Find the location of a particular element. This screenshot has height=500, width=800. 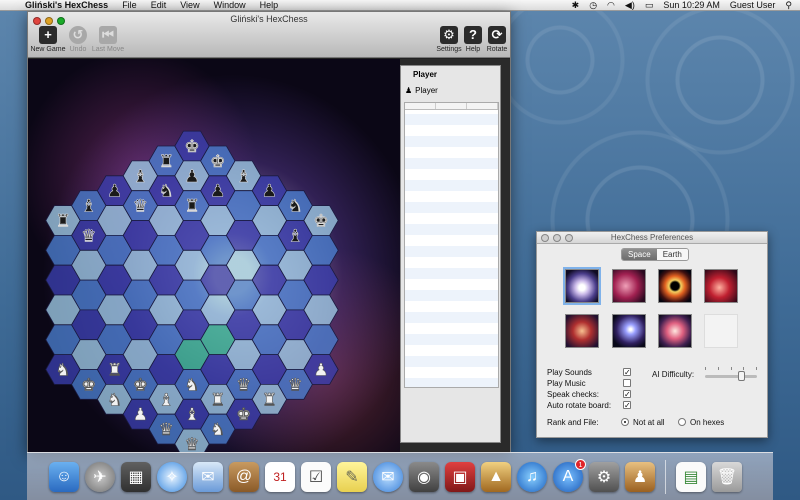

trash-icon: 🗑 is located at coordinates (727, 476).